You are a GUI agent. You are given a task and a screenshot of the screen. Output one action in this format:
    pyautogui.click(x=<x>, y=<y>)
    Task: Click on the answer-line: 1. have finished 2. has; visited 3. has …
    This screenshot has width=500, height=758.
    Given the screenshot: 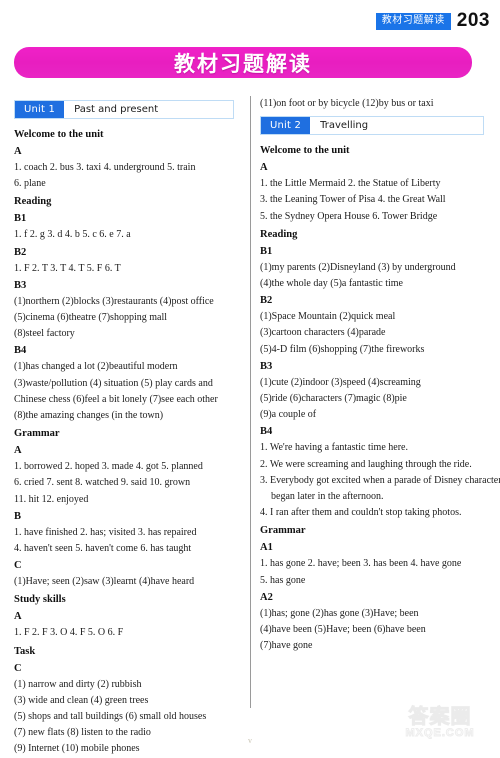 What is the action you would take?
    pyautogui.click(x=105, y=532)
    